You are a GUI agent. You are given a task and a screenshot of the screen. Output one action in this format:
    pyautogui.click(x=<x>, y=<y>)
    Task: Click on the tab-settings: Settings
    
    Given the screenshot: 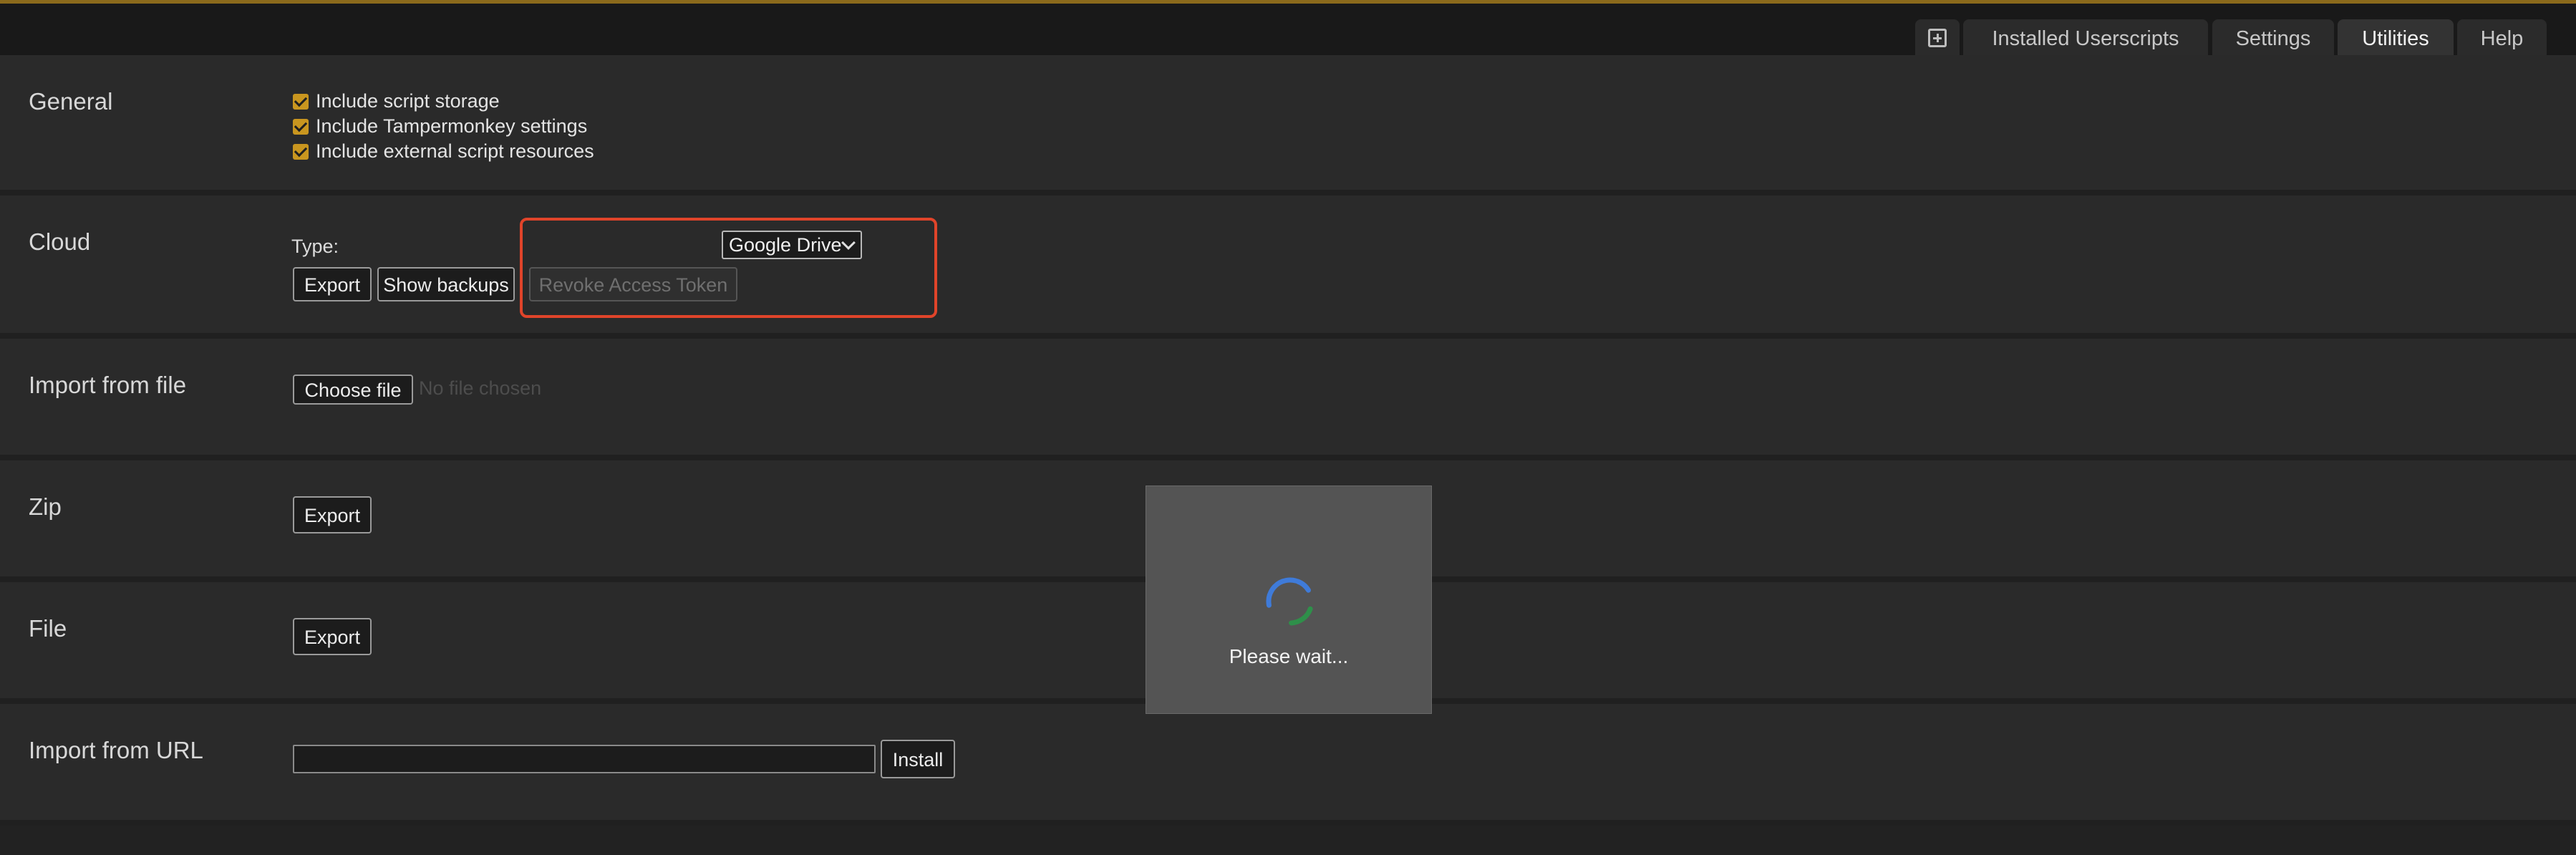 What is the action you would take?
    pyautogui.click(x=2273, y=38)
    